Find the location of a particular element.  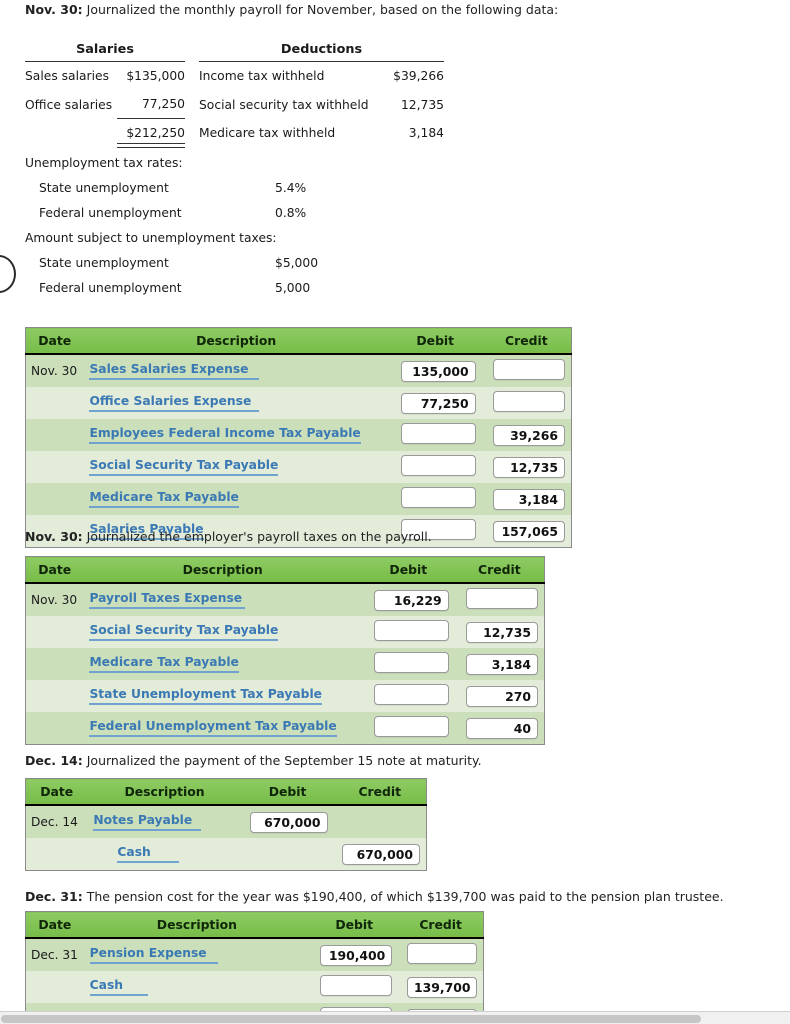

account-select: State Unemployment Tax Payable is located at coordinates (205, 696).